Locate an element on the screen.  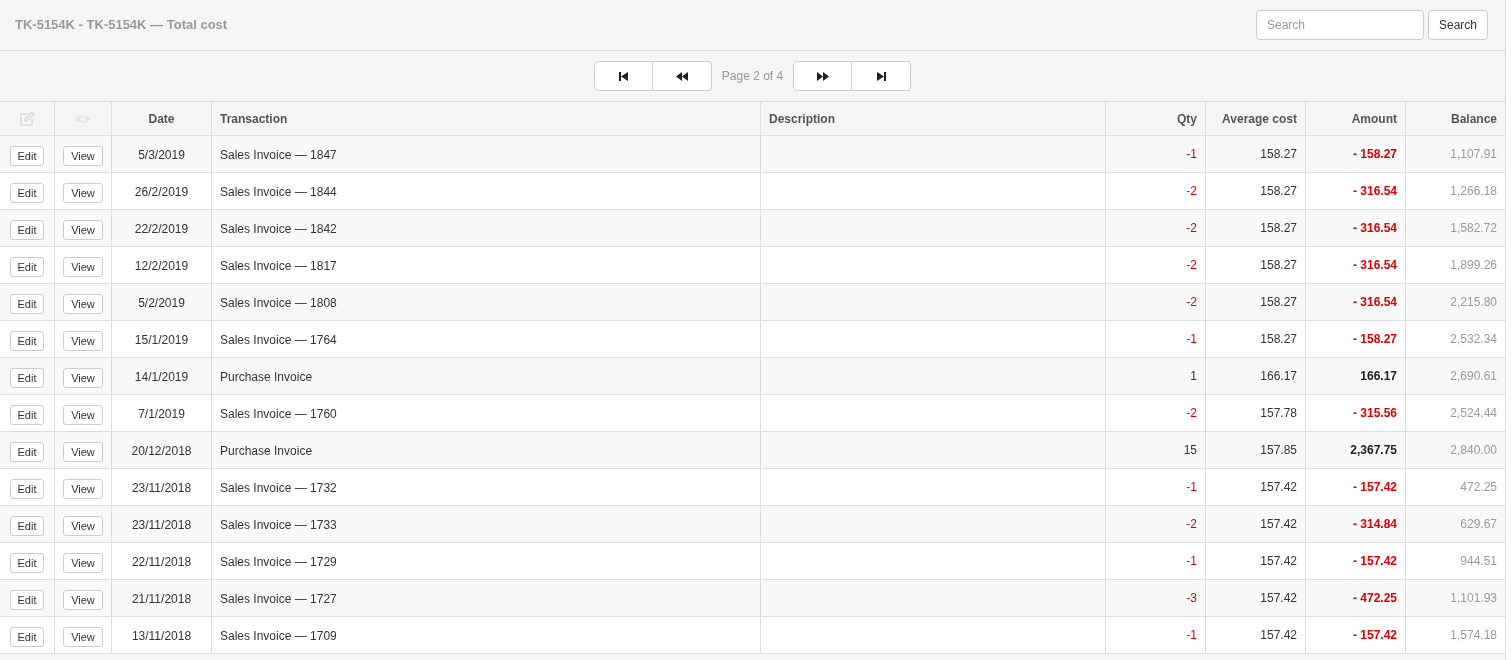
date-cell-text: 13/11/2018 is located at coordinates (161, 636).